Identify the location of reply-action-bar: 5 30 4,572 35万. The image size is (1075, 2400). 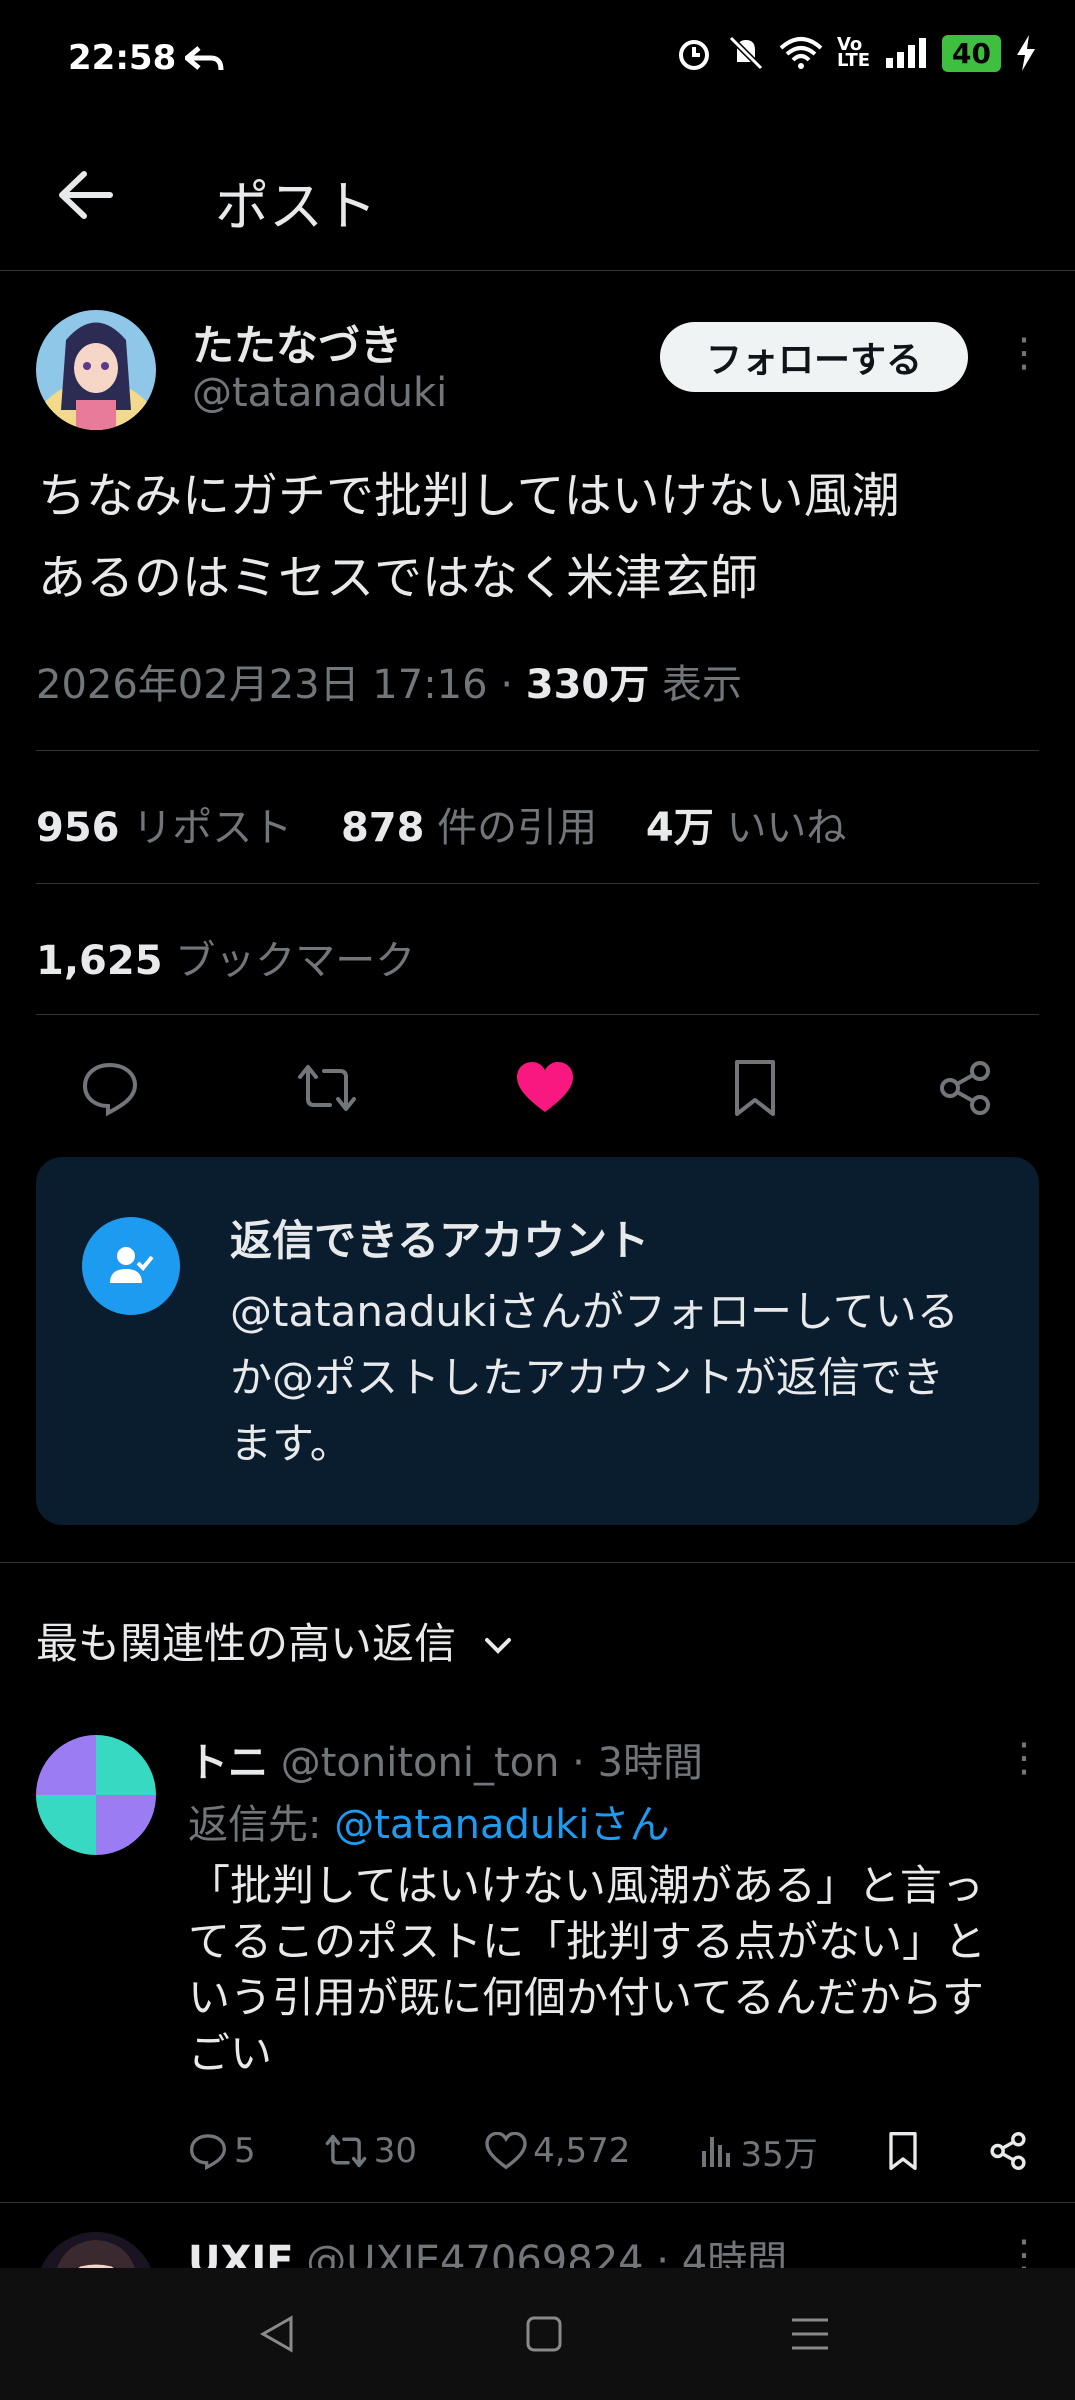
(608, 2151).